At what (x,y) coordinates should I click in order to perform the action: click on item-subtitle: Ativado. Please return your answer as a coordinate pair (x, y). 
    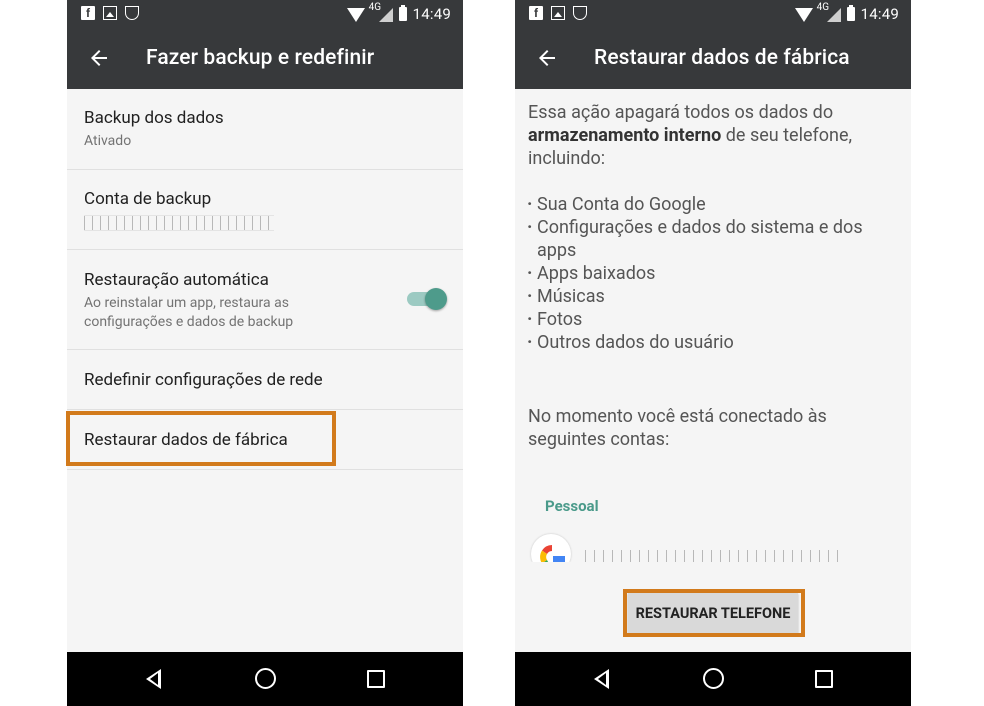
    Looking at the image, I should click on (108, 141).